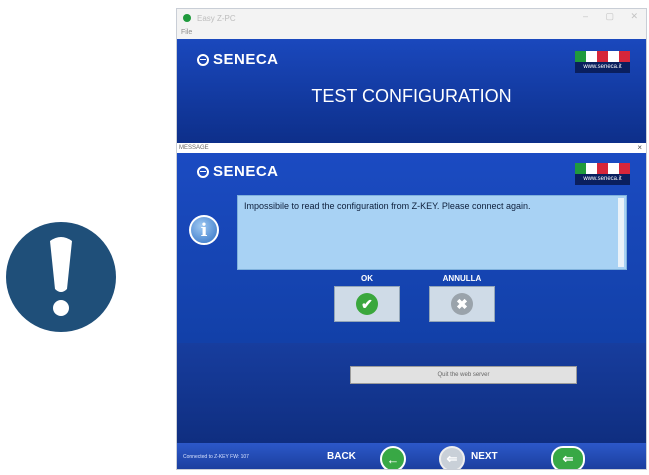 This screenshot has height=475, width=649. Describe the element at coordinates (411, 96) in the screenshot. I see `page-title: TEST CONFIGURATION` at that location.